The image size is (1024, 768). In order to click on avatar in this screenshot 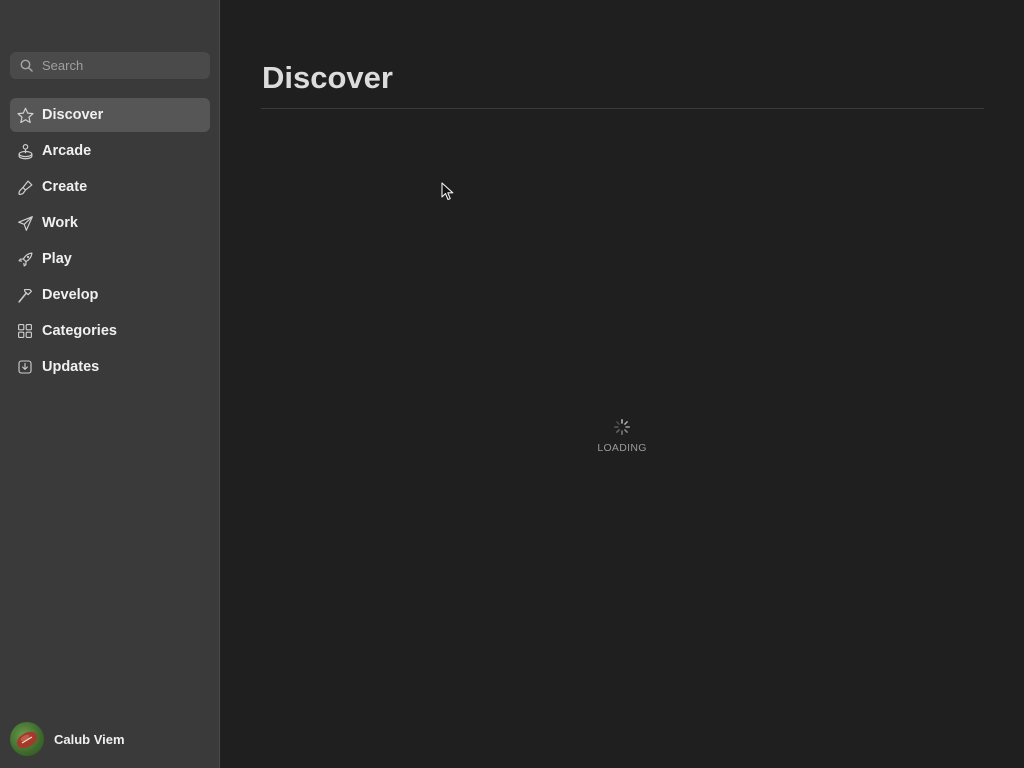, I will do `click(27, 739)`.